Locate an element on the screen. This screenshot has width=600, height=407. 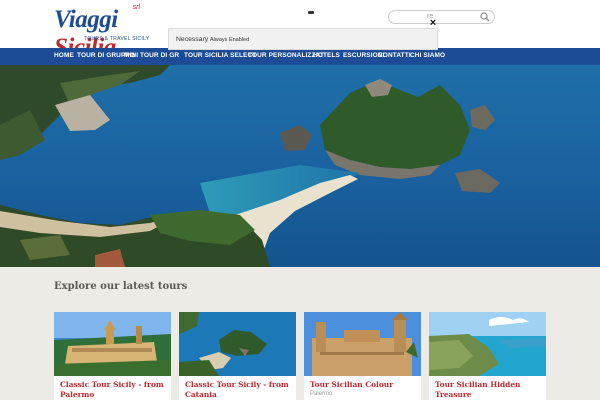
tour-card-location: Palermo is located at coordinates (321, 394).